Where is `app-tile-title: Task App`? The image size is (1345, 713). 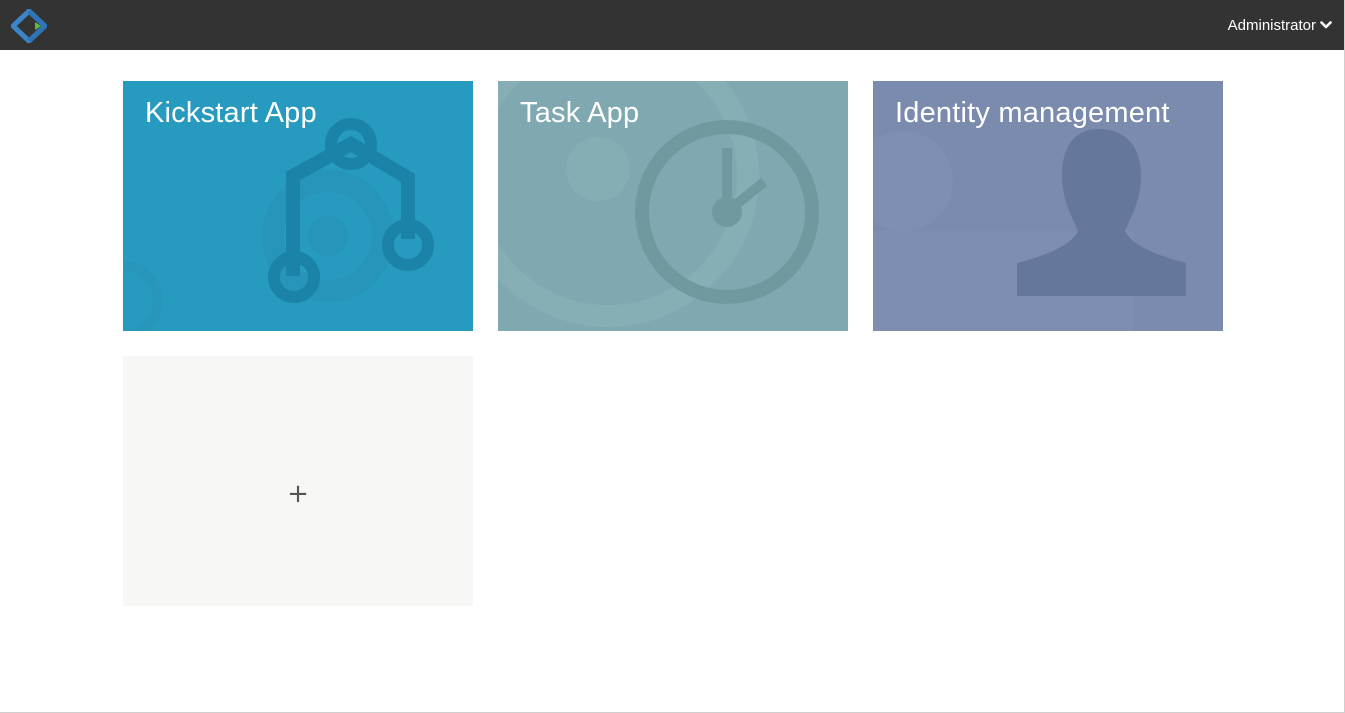 app-tile-title: Task App is located at coordinates (580, 113).